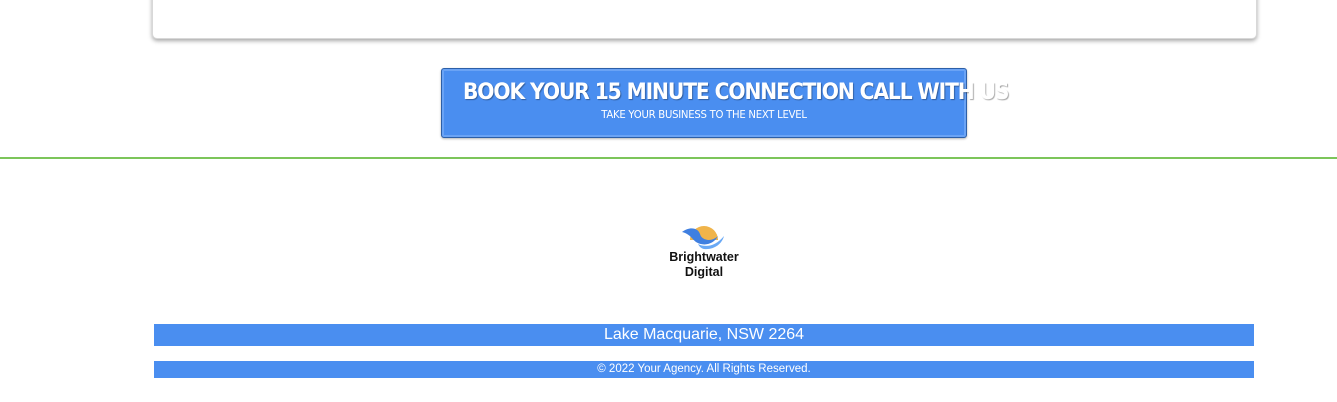  I want to click on copyright-bar: © 2022 Your Agency. All Rights Reserved., so click(704, 369).